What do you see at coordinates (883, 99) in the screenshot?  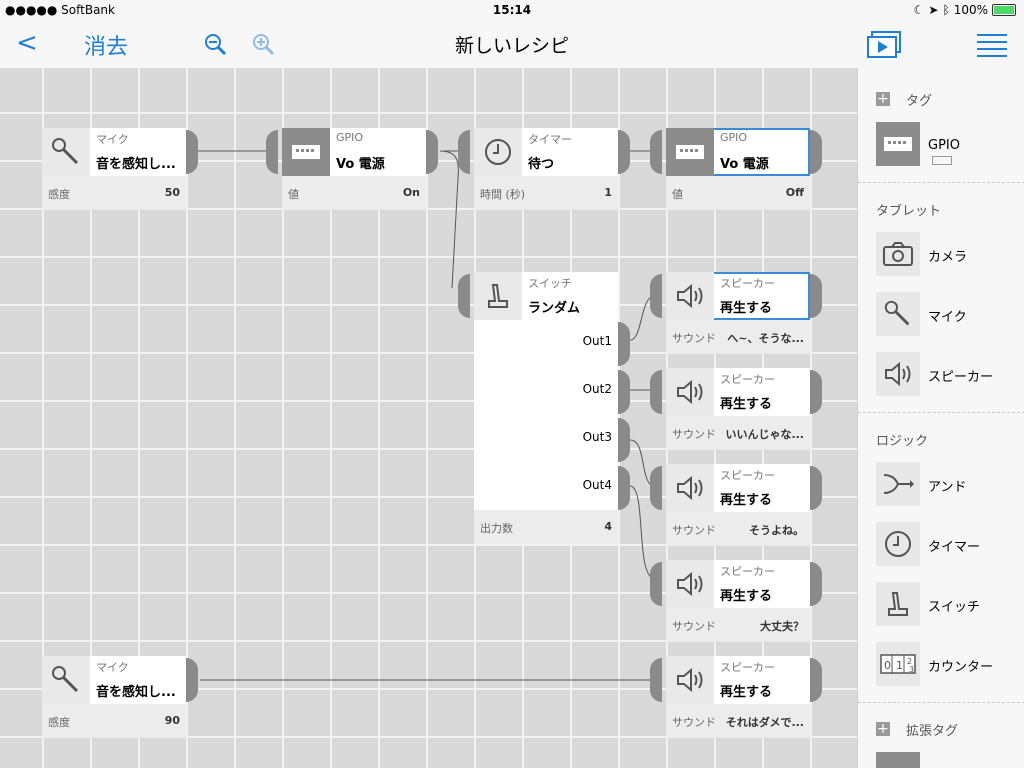 I see `add-tag-button: +` at bounding box center [883, 99].